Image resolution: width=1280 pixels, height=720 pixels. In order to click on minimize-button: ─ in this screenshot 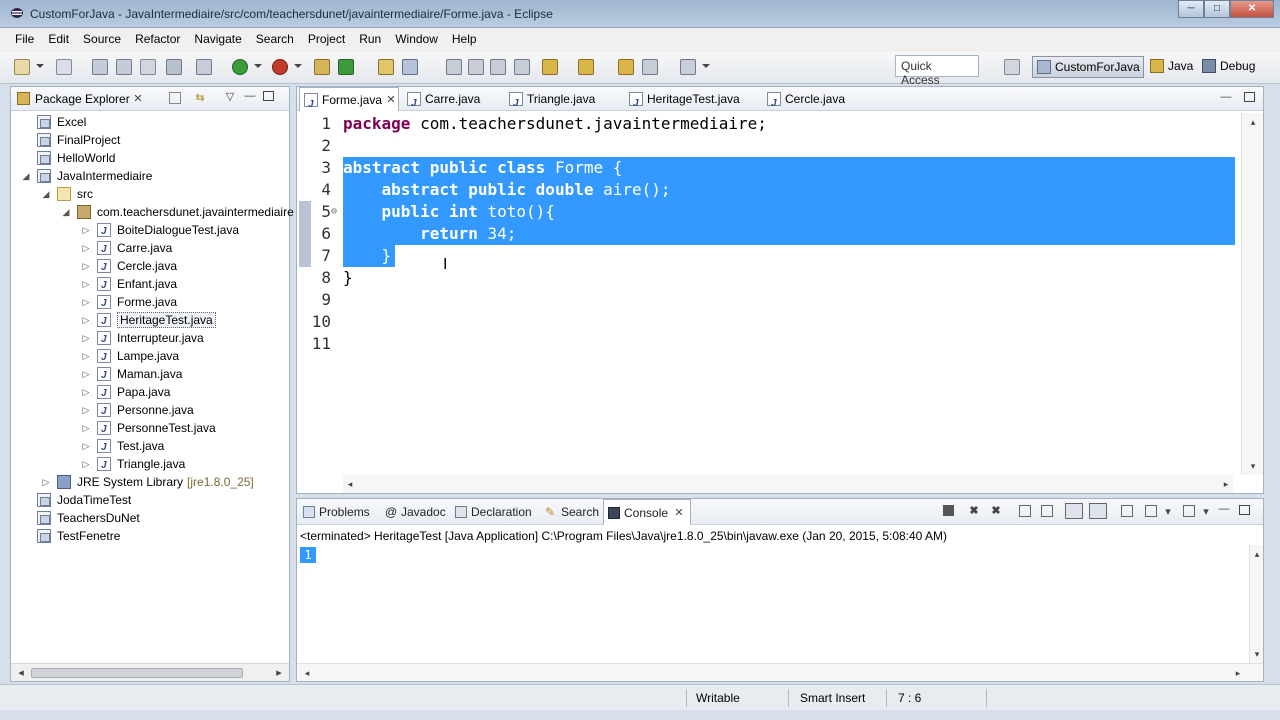, I will do `click(1191, 9)`.